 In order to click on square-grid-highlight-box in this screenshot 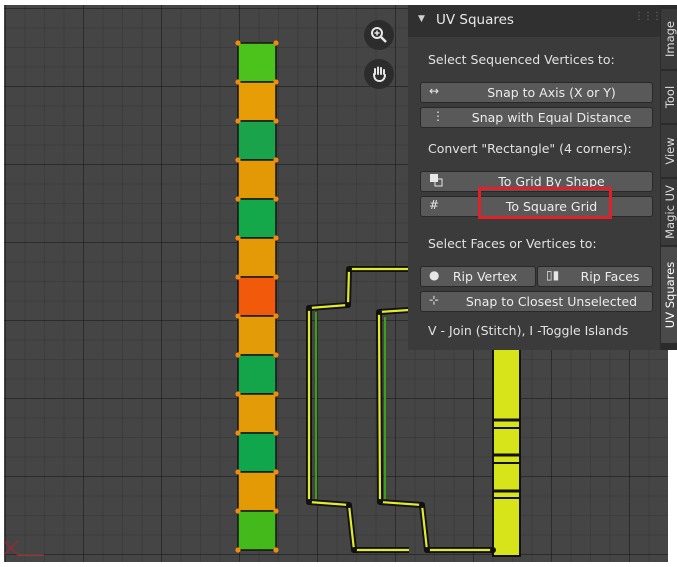, I will do `click(545, 203)`.